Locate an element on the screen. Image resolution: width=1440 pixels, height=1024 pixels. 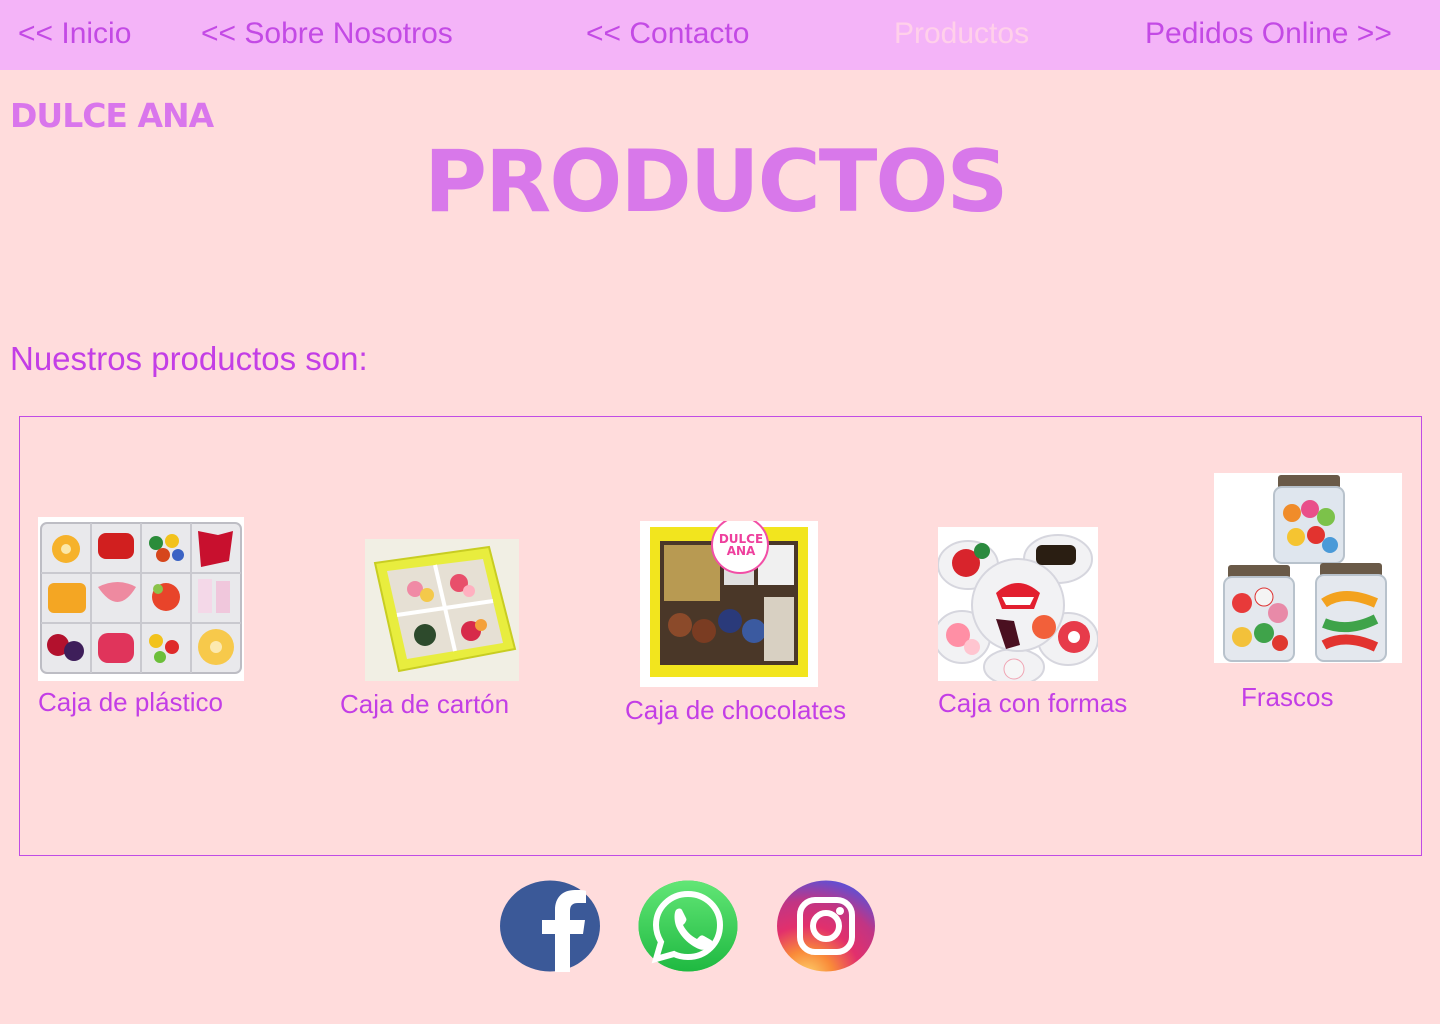
plastic-box-image is located at coordinates (141, 599).